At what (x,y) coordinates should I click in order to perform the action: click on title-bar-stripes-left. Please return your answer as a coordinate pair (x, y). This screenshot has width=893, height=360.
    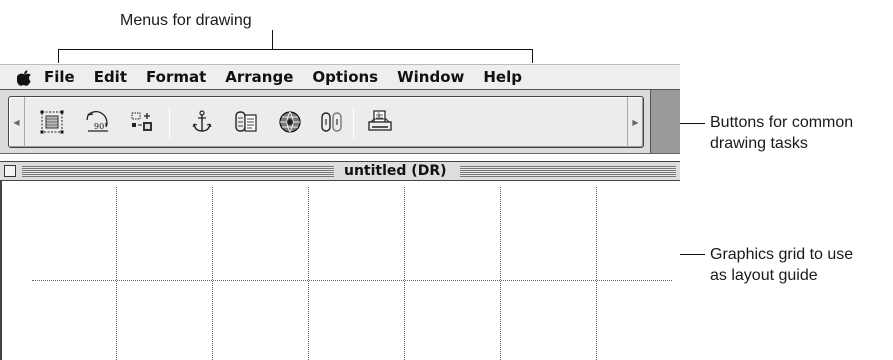
    Looking at the image, I should click on (178, 171).